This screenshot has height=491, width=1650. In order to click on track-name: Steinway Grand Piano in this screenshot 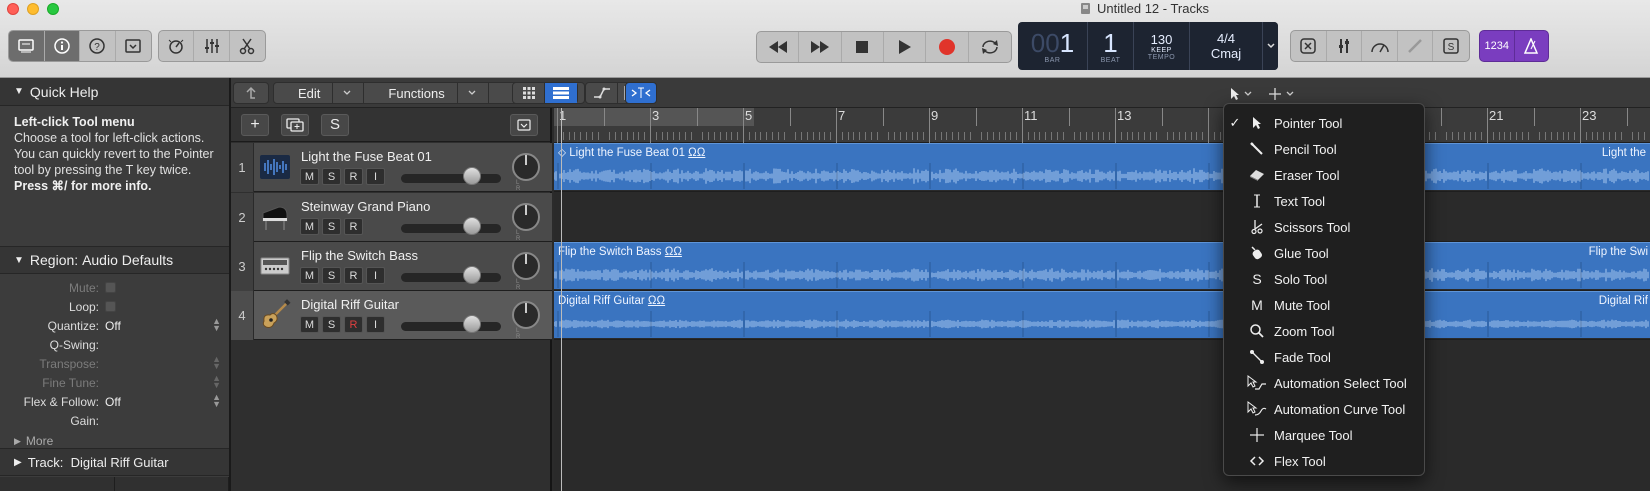, I will do `click(365, 206)`.